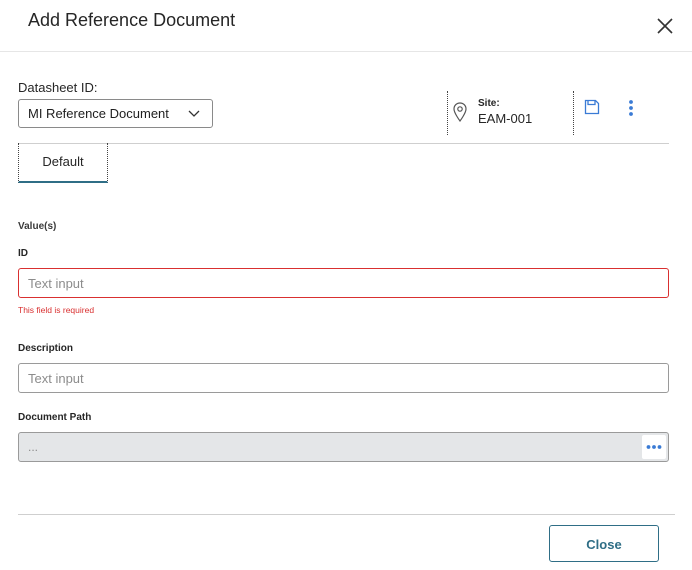 This screenshot has width=692, height=570. Describe the element at coordinates (631, 108) in the screenshot. I see `more-vertical-icon` at that location.